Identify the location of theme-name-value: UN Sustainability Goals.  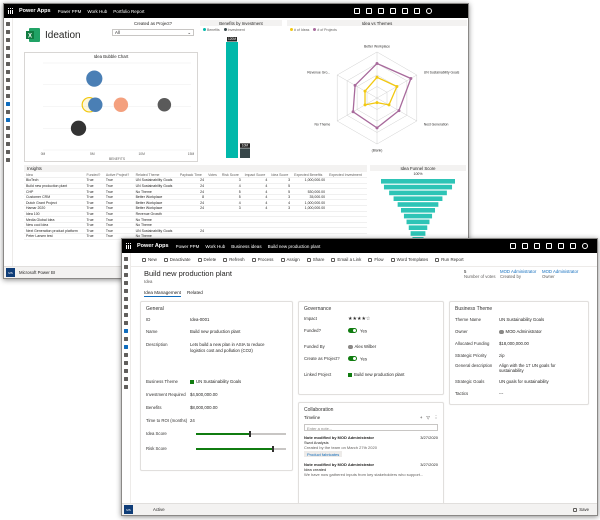
(521, 319).